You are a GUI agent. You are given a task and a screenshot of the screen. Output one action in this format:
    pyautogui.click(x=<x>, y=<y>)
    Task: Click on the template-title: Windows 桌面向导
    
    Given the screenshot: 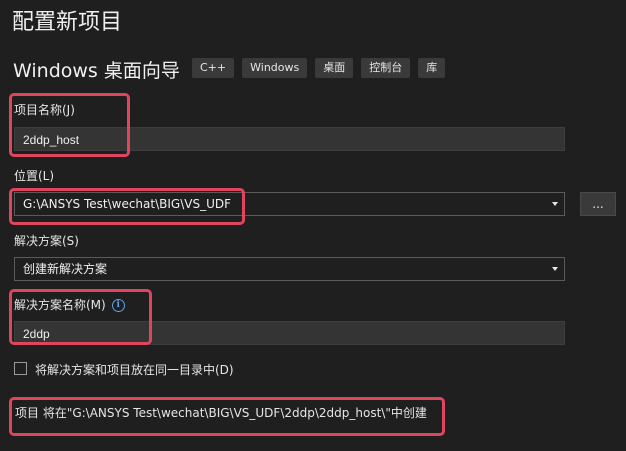 What is the action you would take?
    pyautogui.click(x=96, y=71)
    